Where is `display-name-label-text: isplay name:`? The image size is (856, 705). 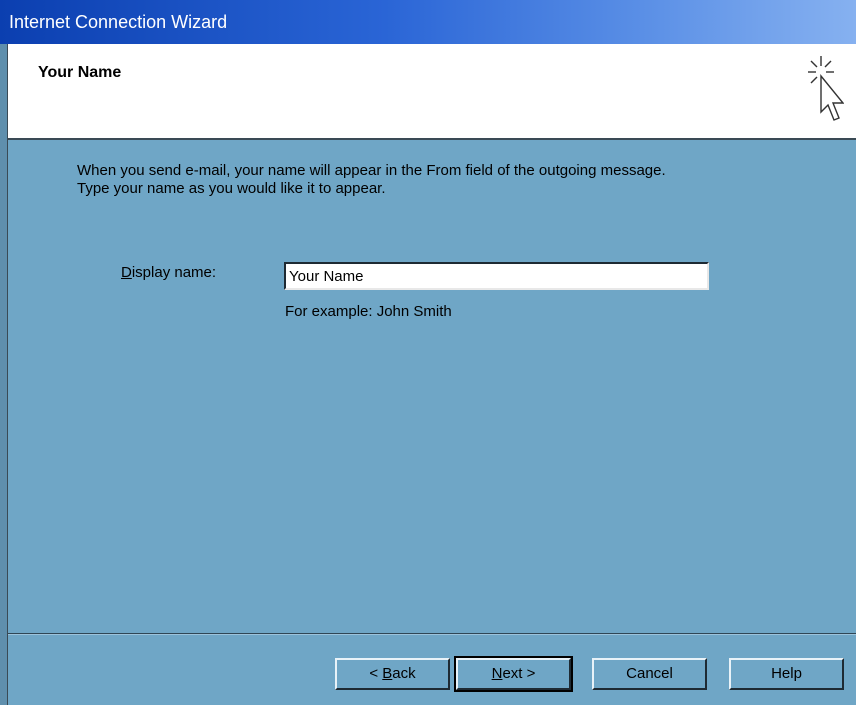 display-name-label-text: isplay name: is located at coordinates (174, 272).